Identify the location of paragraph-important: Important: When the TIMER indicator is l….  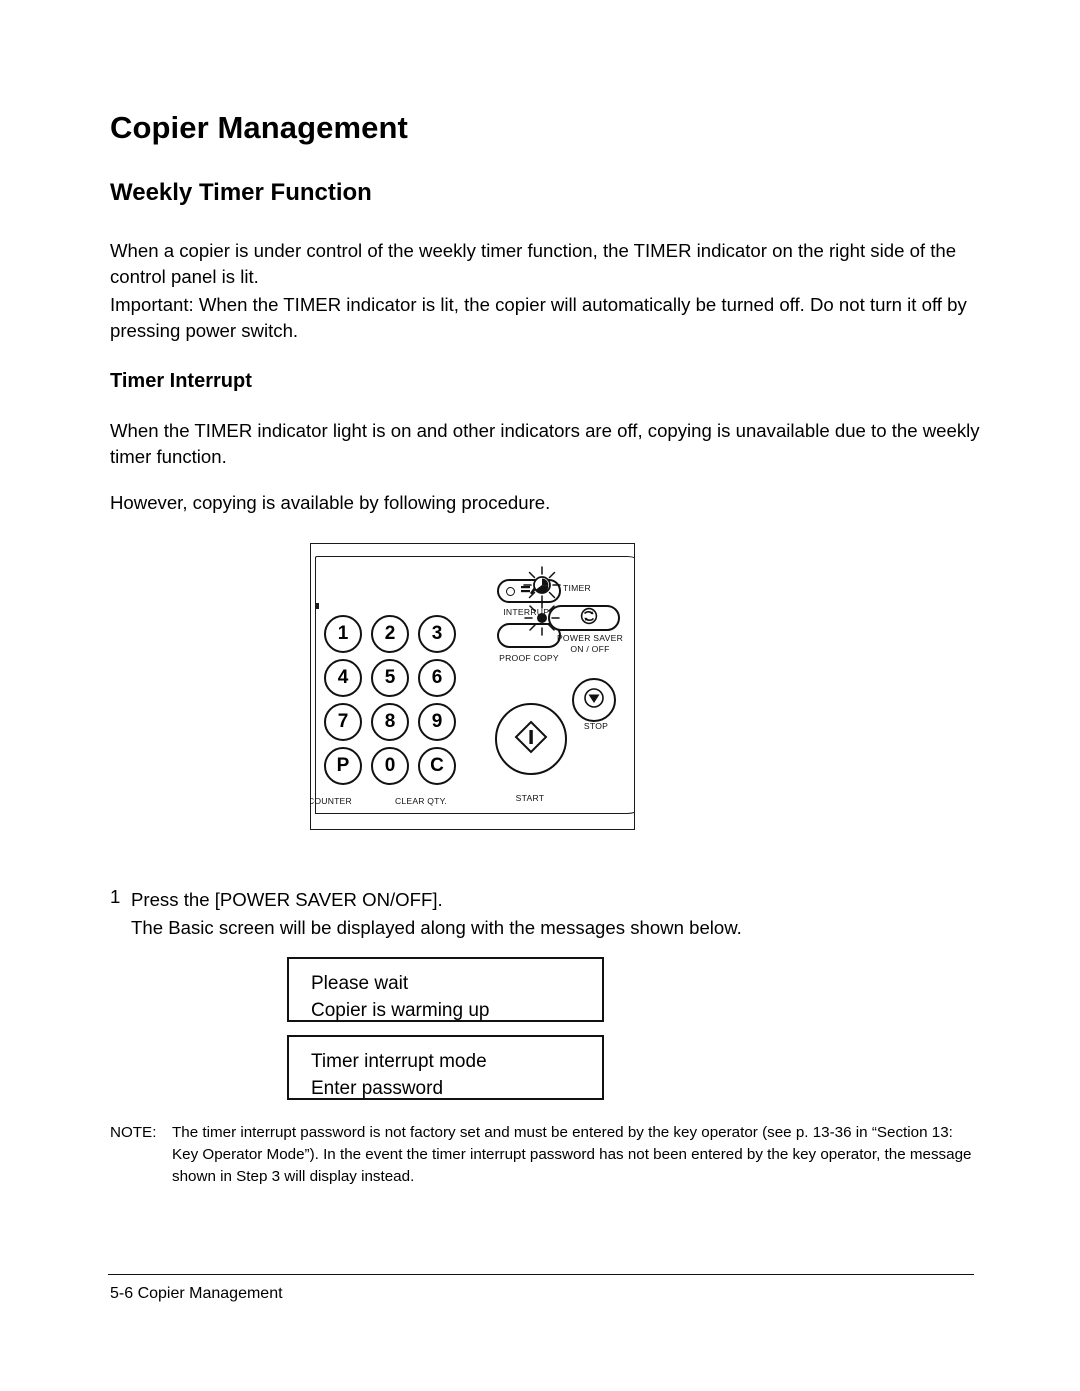
(538, 317).